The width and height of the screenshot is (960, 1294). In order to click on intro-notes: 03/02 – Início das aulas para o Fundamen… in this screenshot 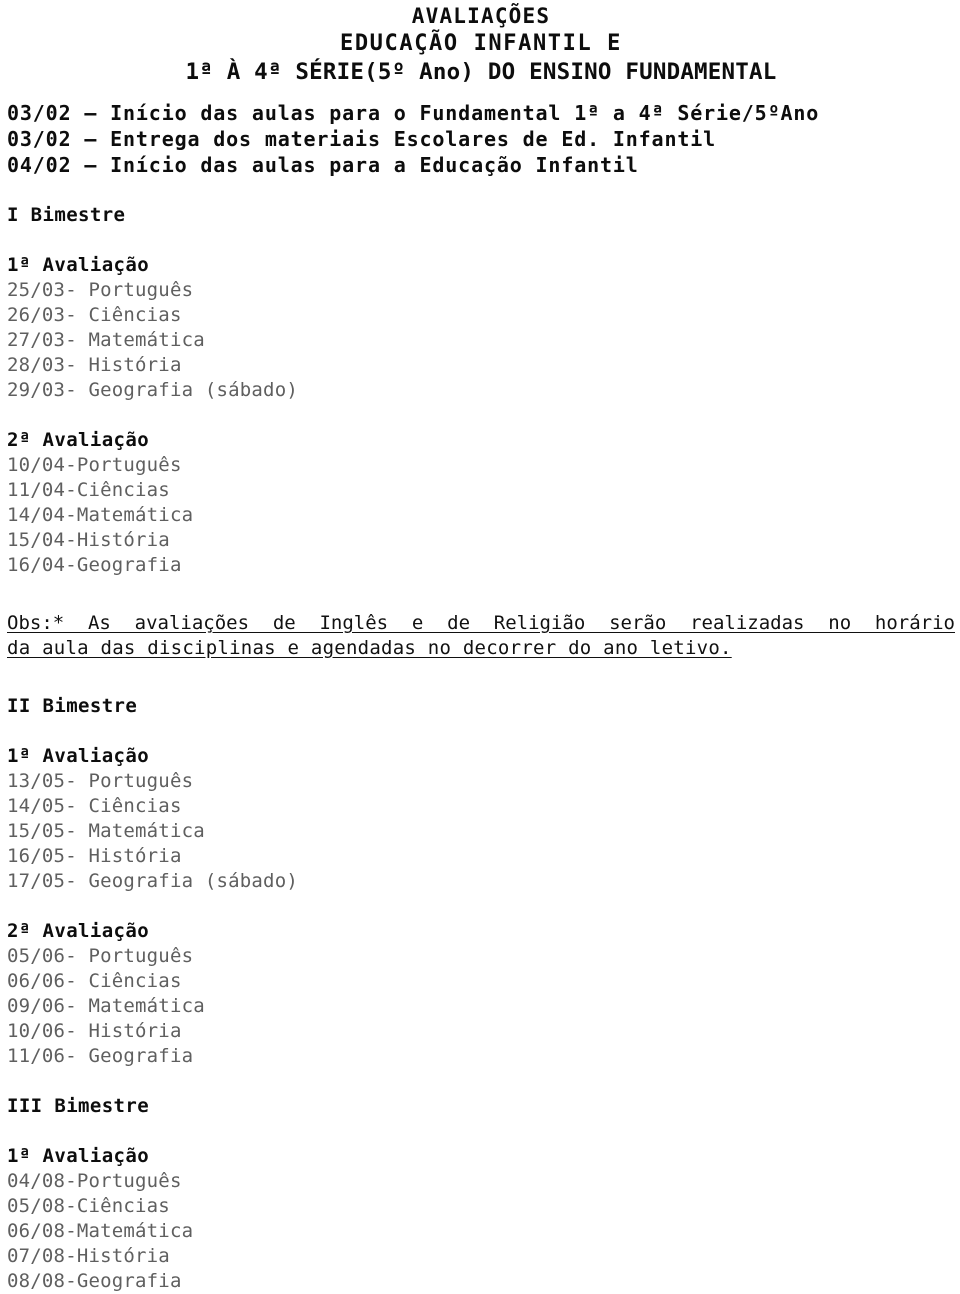, I will do `click(481, 139)`.